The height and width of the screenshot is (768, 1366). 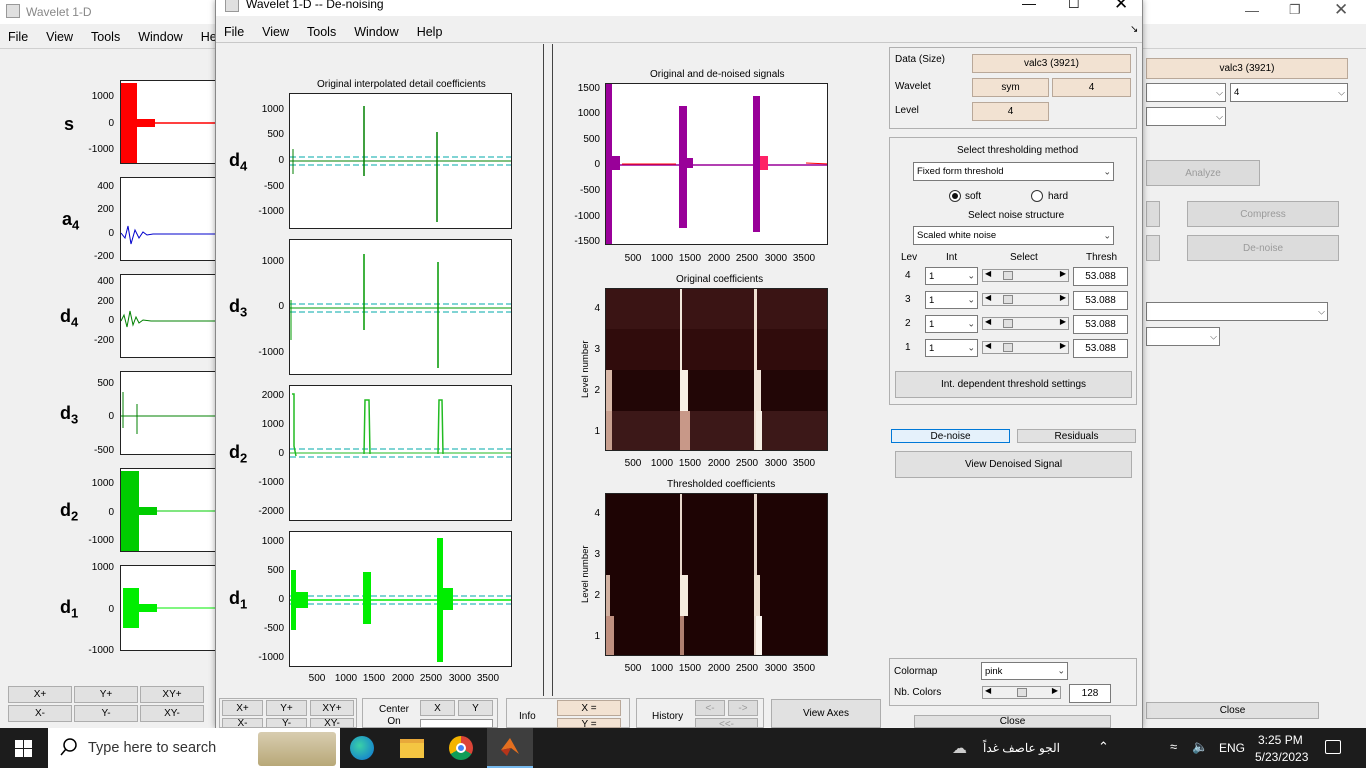 What do you see at coordinates (461, 748) in the screenshot?
I see `chrome-icon` at bounding box center [461, 748].